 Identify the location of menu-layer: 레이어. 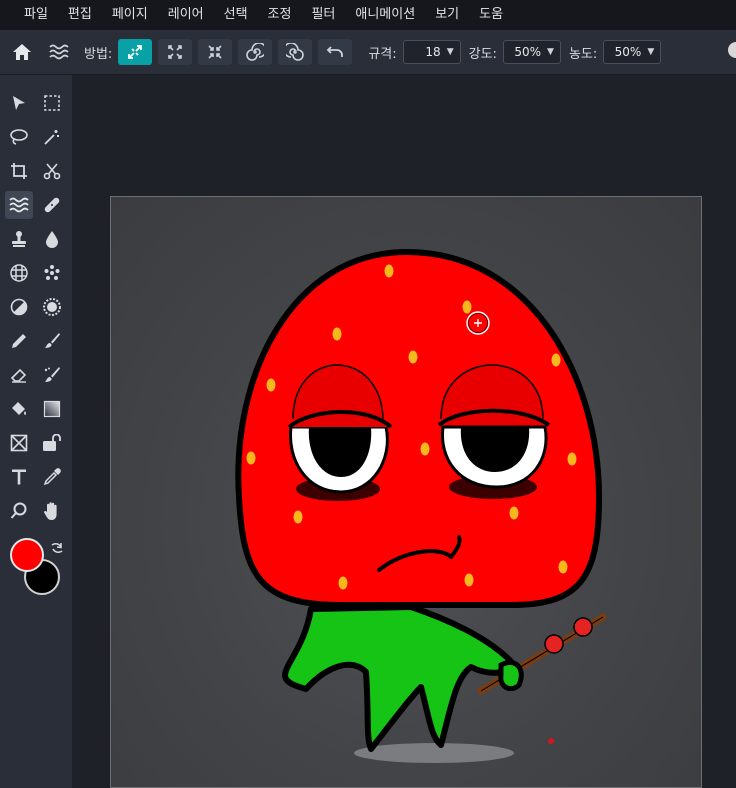
(186, 15).